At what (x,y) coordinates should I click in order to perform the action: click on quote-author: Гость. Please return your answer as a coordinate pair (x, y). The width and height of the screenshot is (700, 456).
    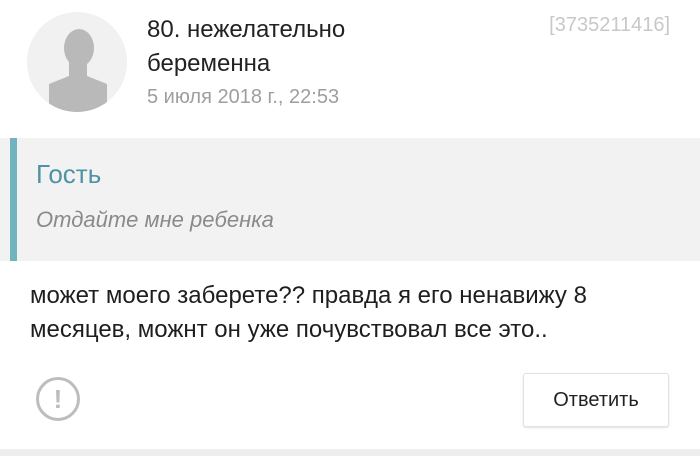
    Looking at the image, I should click on (69, 174).